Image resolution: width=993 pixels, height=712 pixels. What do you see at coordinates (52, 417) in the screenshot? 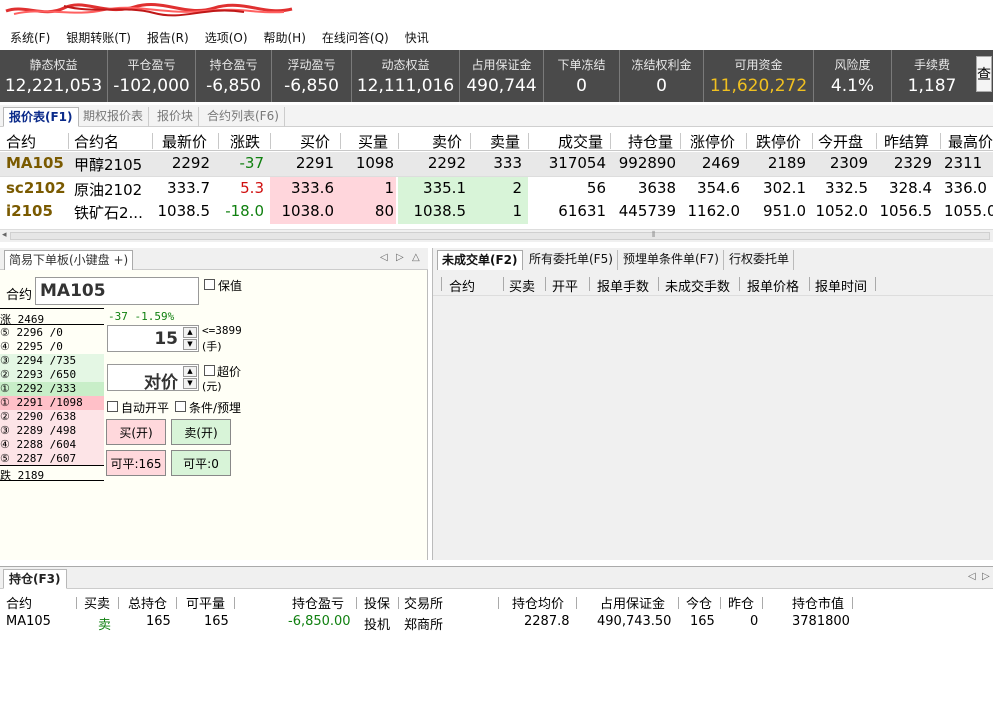
I see `bid-level: ② 2290 /638` at bounding box center [52, 417].